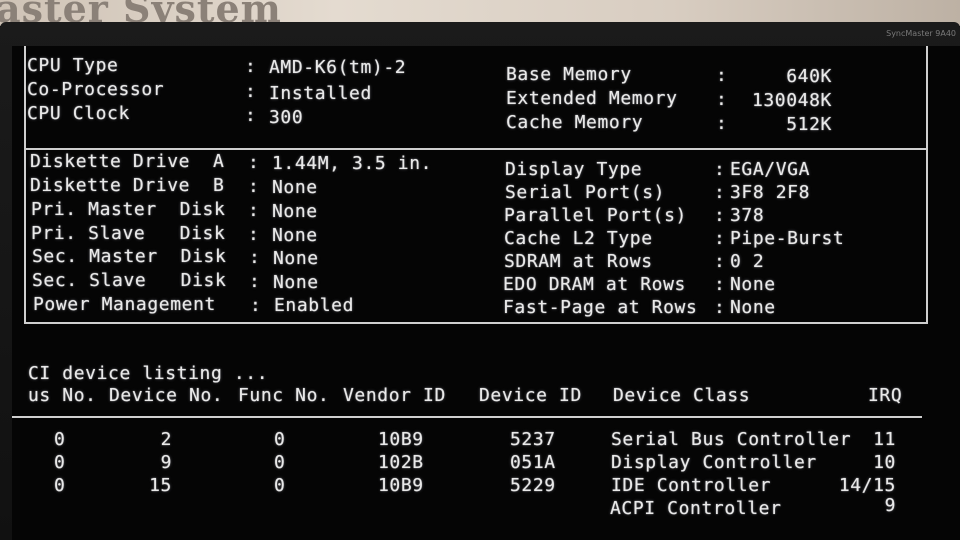  What do you see at coordinates (295, 211) in the screenshot?
I see `pri-master-value: None` at bounding box center [295, 211].